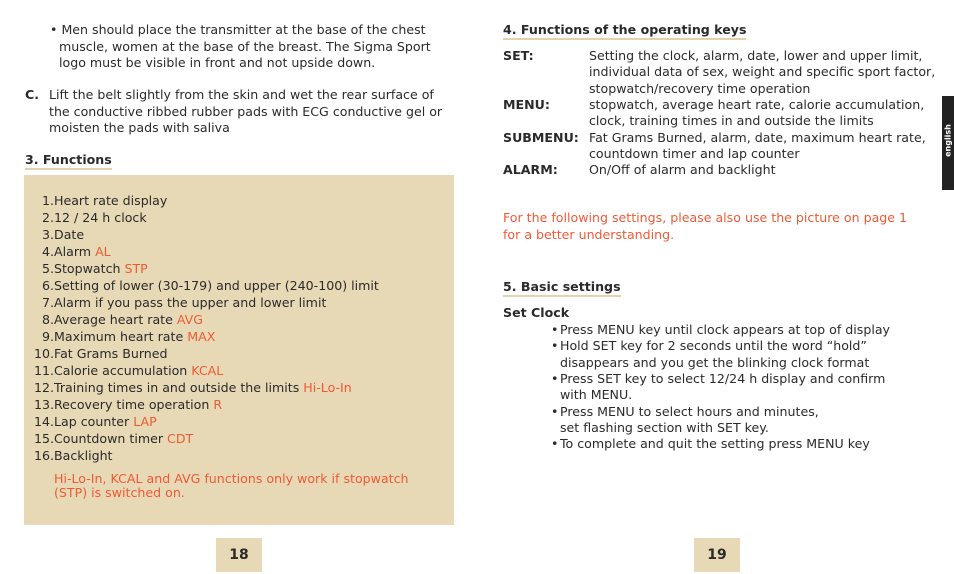 This screenshot has height=574, width=954. What do you see at coordinates (948, 143) in the screenshot?
I see `language-tab: english` at bounding box center [948, 143].